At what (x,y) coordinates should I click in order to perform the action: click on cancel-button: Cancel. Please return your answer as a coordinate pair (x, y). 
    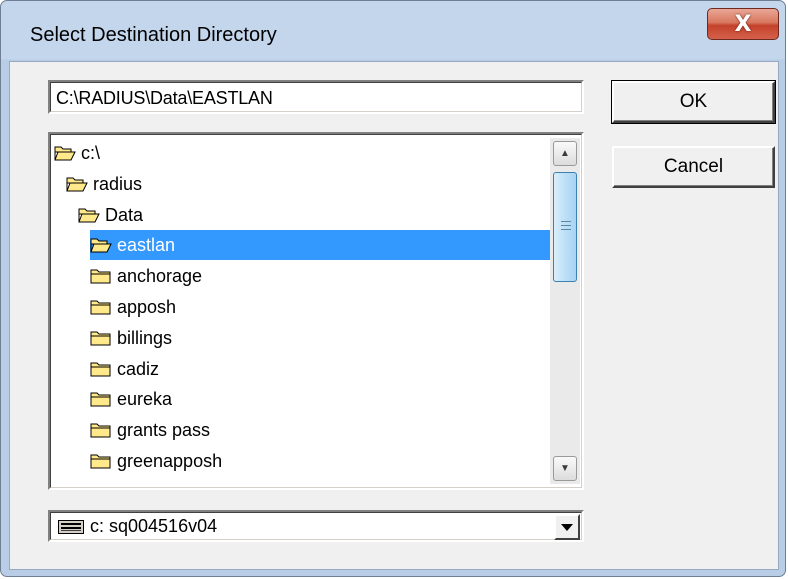
    Looking at the image, I should click on (693, 167).